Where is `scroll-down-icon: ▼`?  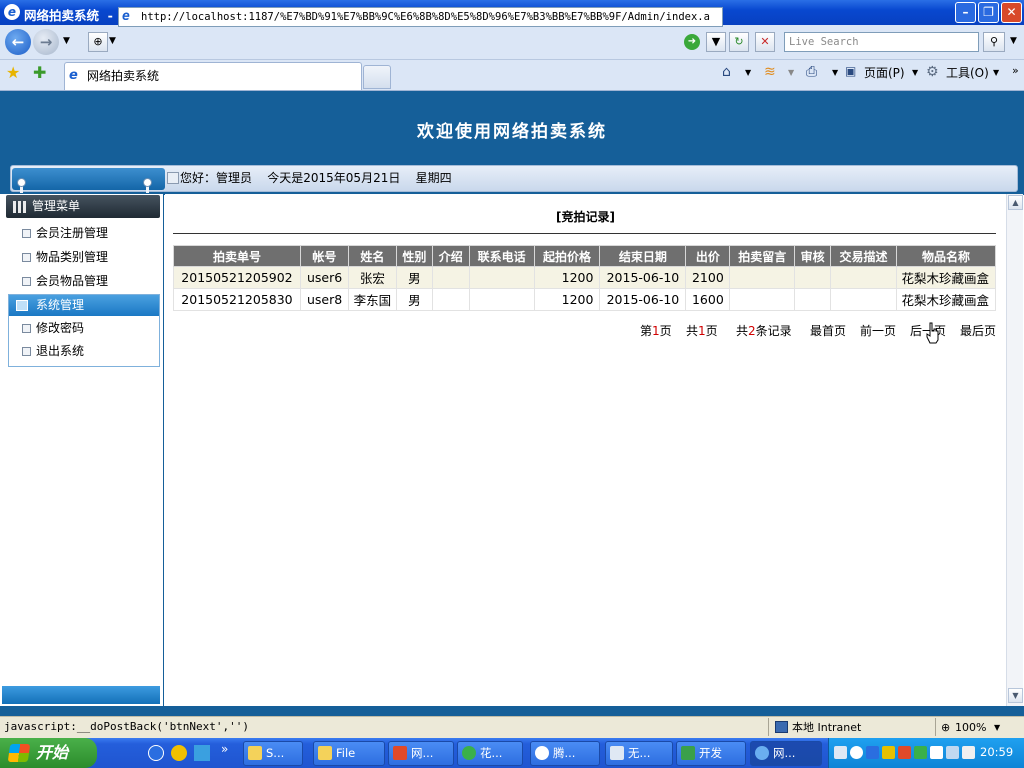
scroll-down-icon: ▼ is located at coordinates (1015, 695).